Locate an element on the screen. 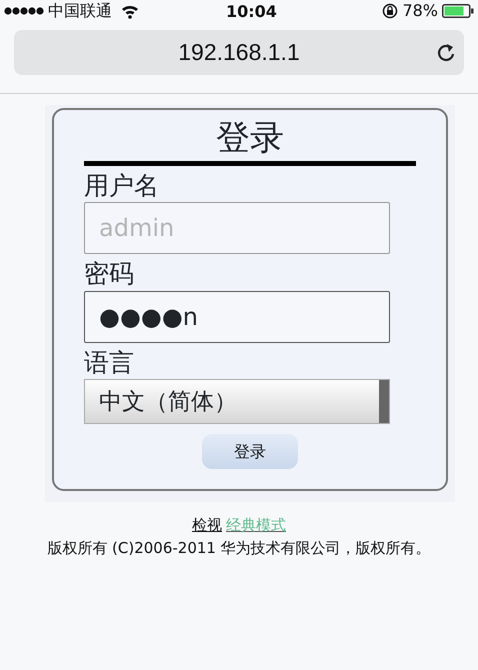 The image size is (478, 670). url-text: 192.168.1.1 is located at coordinates (239, 53).